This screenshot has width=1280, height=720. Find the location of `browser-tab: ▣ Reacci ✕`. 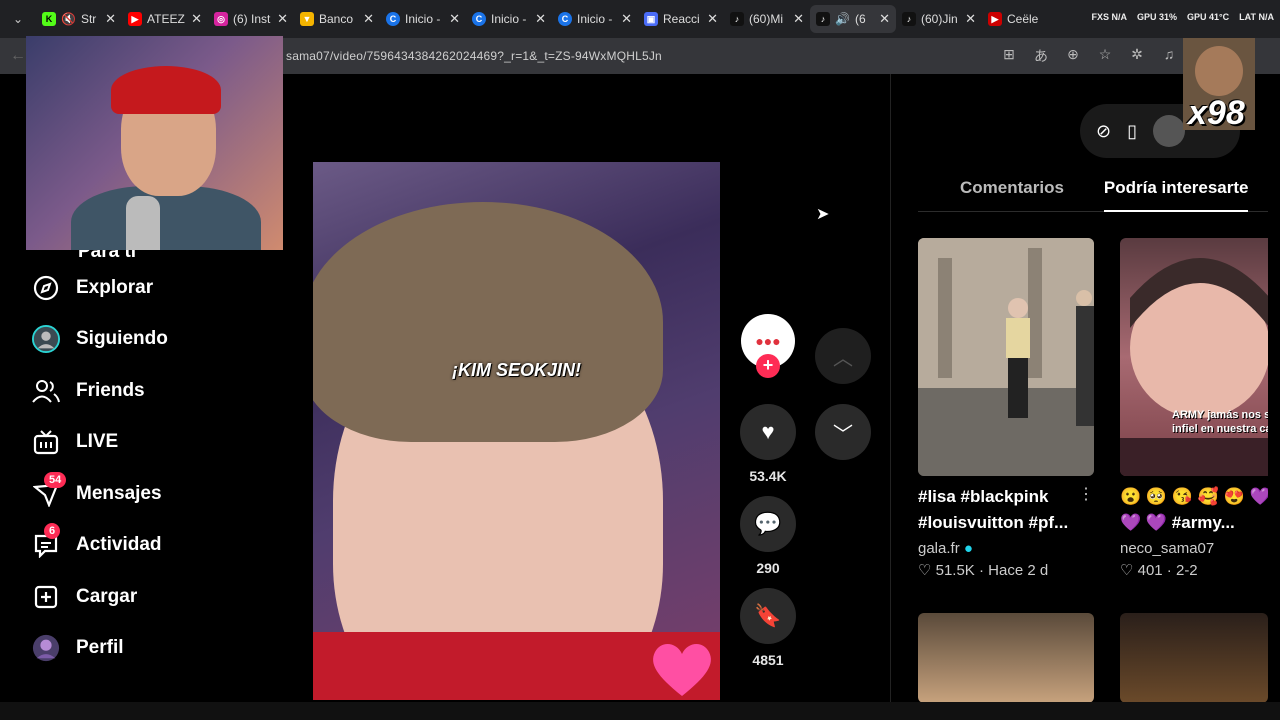

browser-tab: ▣ Reacci ✕ is located at coordinates (681, 19).